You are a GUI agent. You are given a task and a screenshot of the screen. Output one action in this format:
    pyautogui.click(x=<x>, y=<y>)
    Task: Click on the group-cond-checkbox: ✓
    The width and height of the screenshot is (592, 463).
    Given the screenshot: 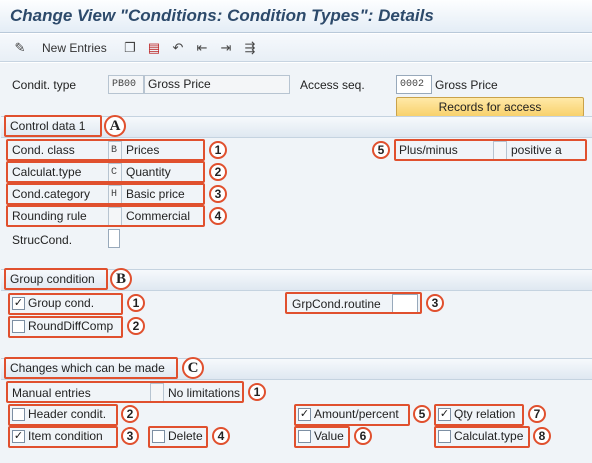 What is the action you would take?
    pyautogui.click(x=18, y=303)
    